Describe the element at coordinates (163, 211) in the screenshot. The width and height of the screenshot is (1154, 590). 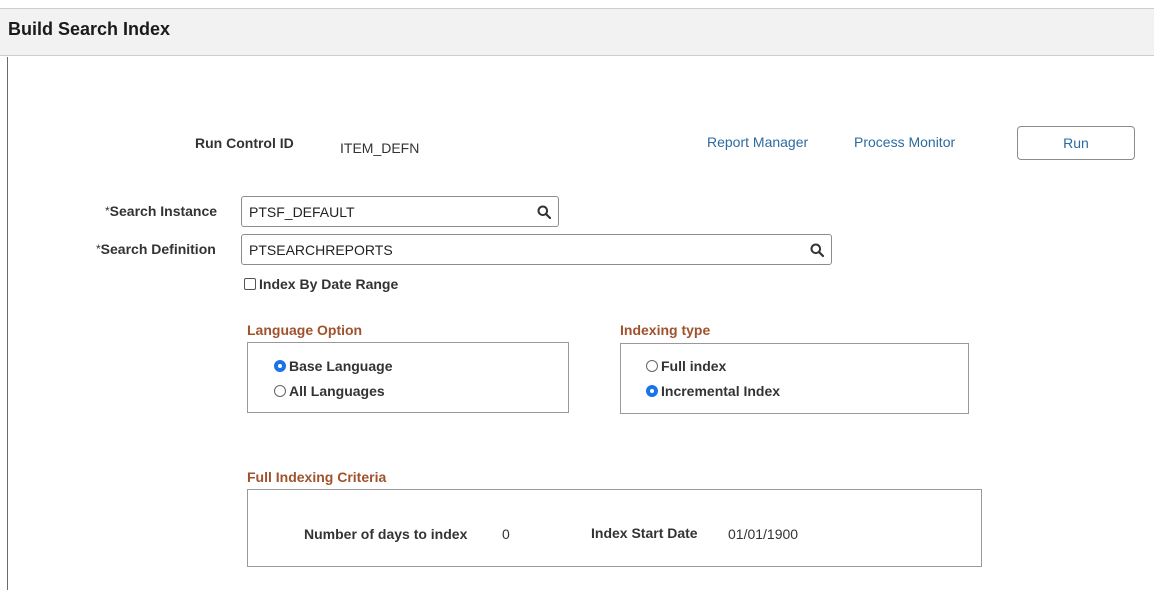
I see `search-instance-label-text: Search Instance` at that location.